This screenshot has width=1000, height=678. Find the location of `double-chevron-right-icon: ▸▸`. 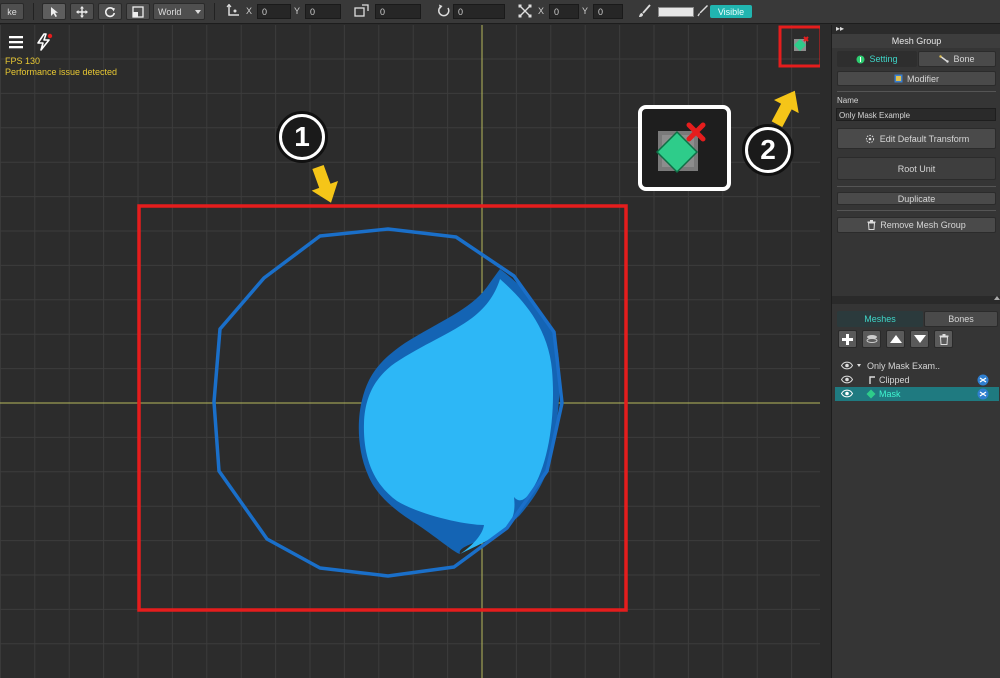

double-chevron-right-icon: ▸▸ is located at coordinates (840, 28).